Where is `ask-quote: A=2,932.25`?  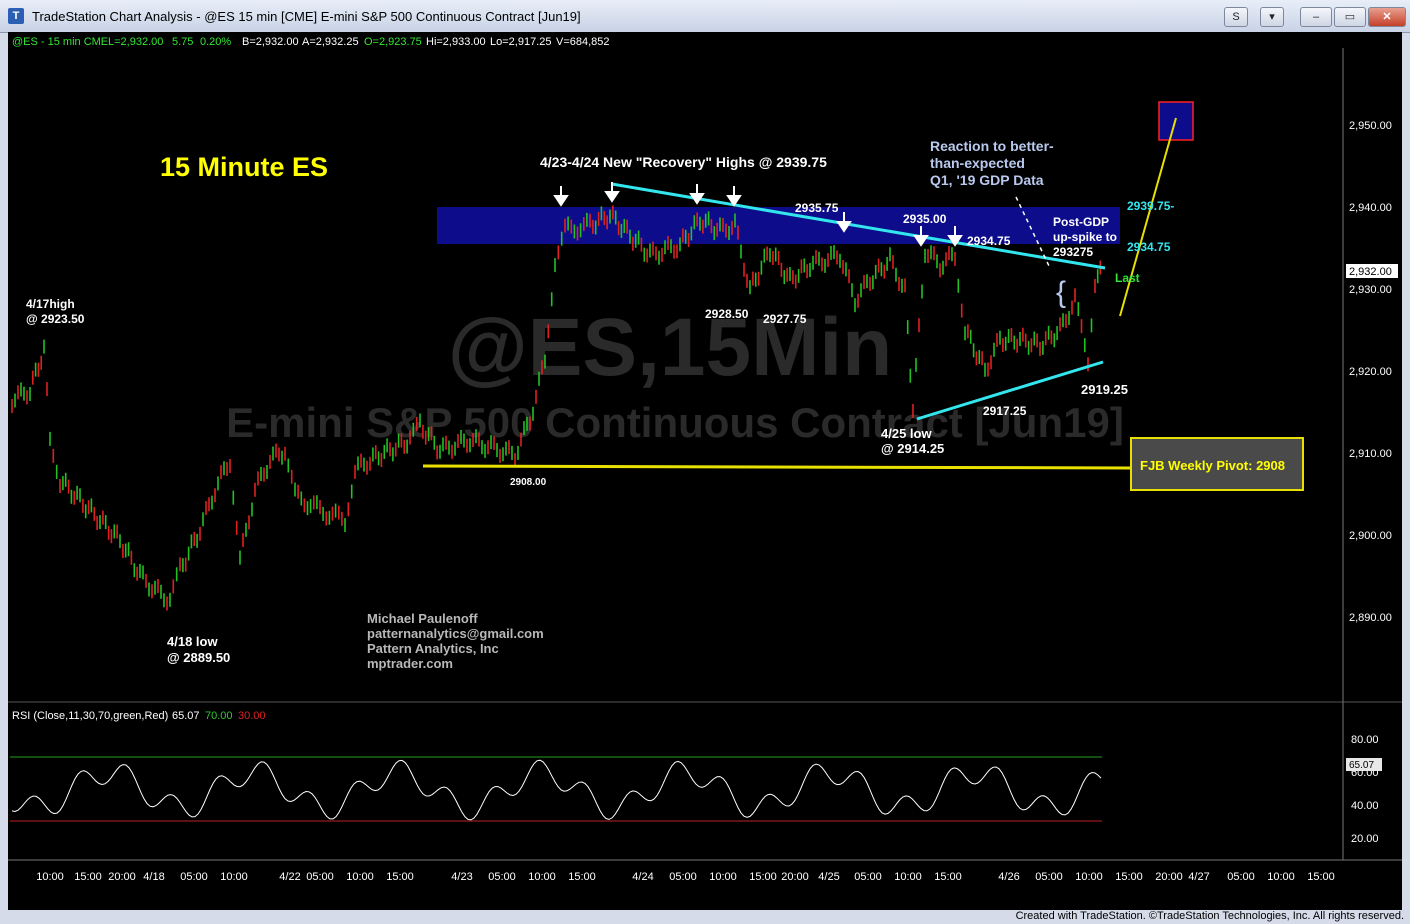 ask-quote: A=2,932.25 is located at coordinates (330, 42).